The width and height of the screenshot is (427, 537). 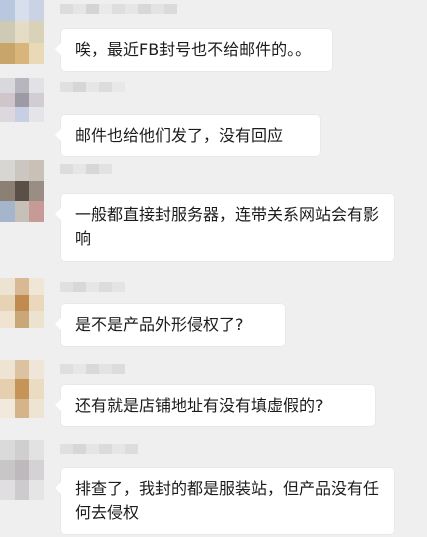 I want to click on message-bubble: 唉，最近FB封号也不给邮件的。。, so click(x=193, y=50).